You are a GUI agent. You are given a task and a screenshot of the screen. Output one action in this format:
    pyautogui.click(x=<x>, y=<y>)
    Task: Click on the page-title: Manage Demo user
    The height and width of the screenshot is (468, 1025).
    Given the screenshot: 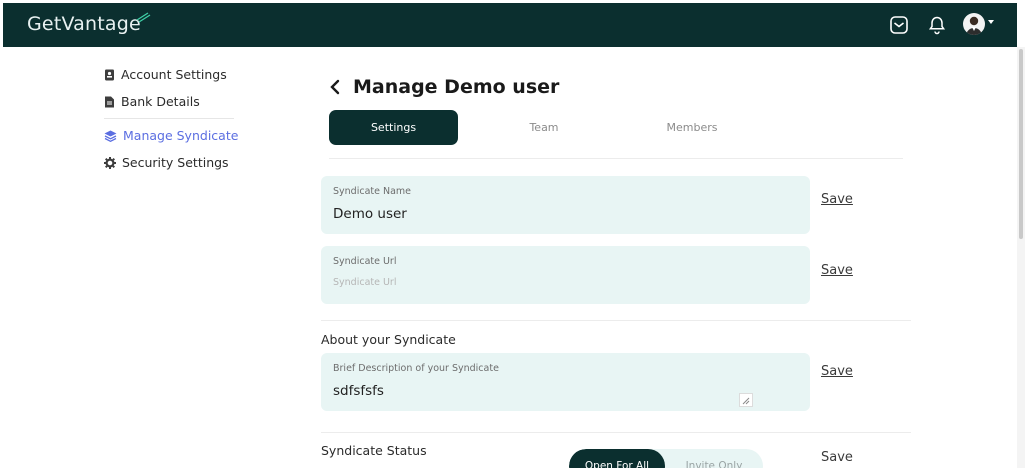 What is the action you would take?
    pyautogui.click(x=456, y=87)
    